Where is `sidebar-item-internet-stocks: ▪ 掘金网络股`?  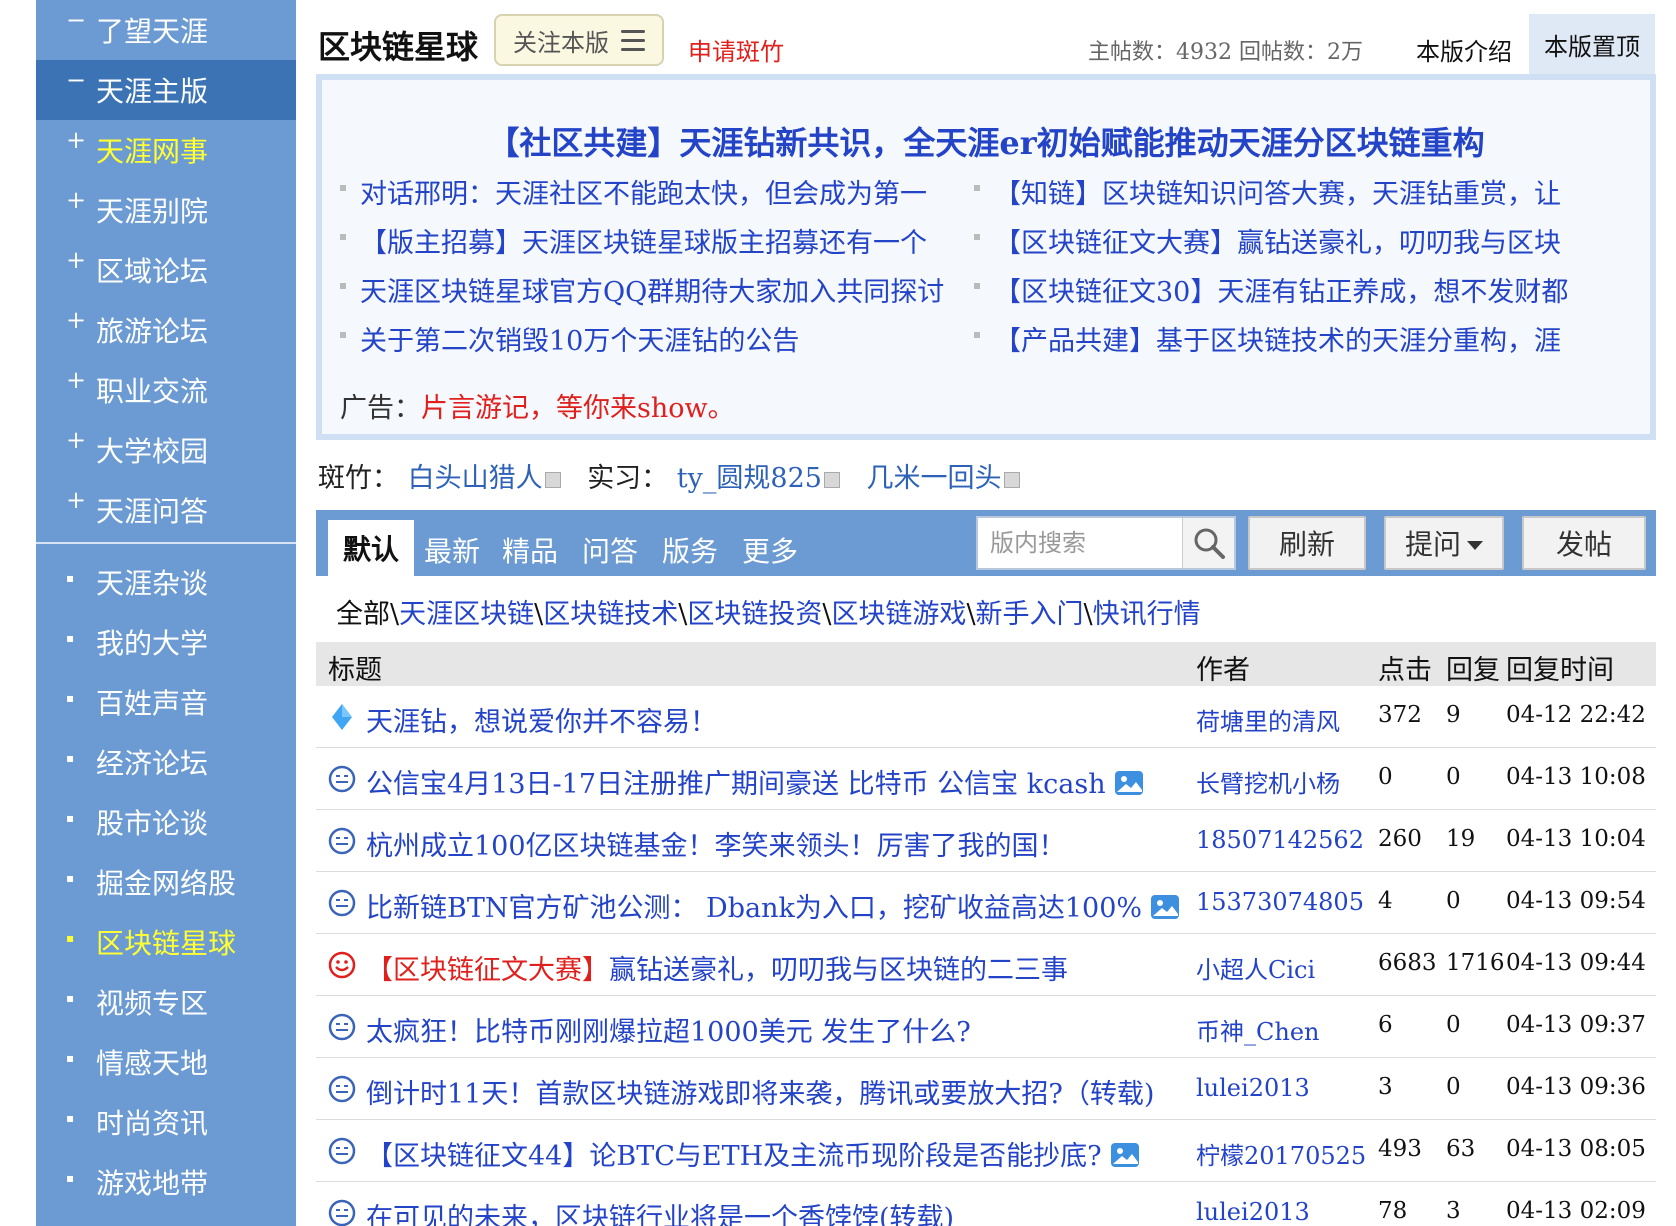
sidebar-item-internet-stocks: ▪ 掘金网络股 is located at coordinates (166, 882).